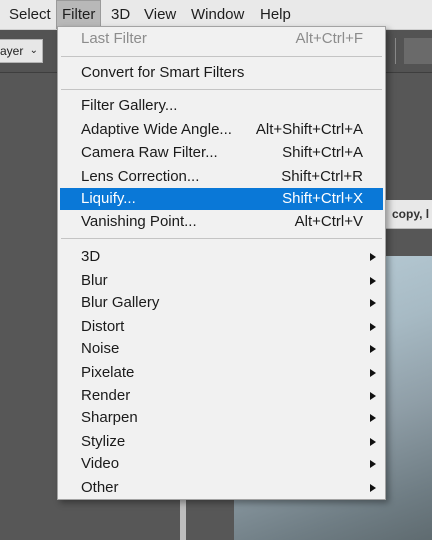  What do you see at coordinates (217, 14) in the screenshot?
I see `menu-window: Window` at bounding box center [217, 14].